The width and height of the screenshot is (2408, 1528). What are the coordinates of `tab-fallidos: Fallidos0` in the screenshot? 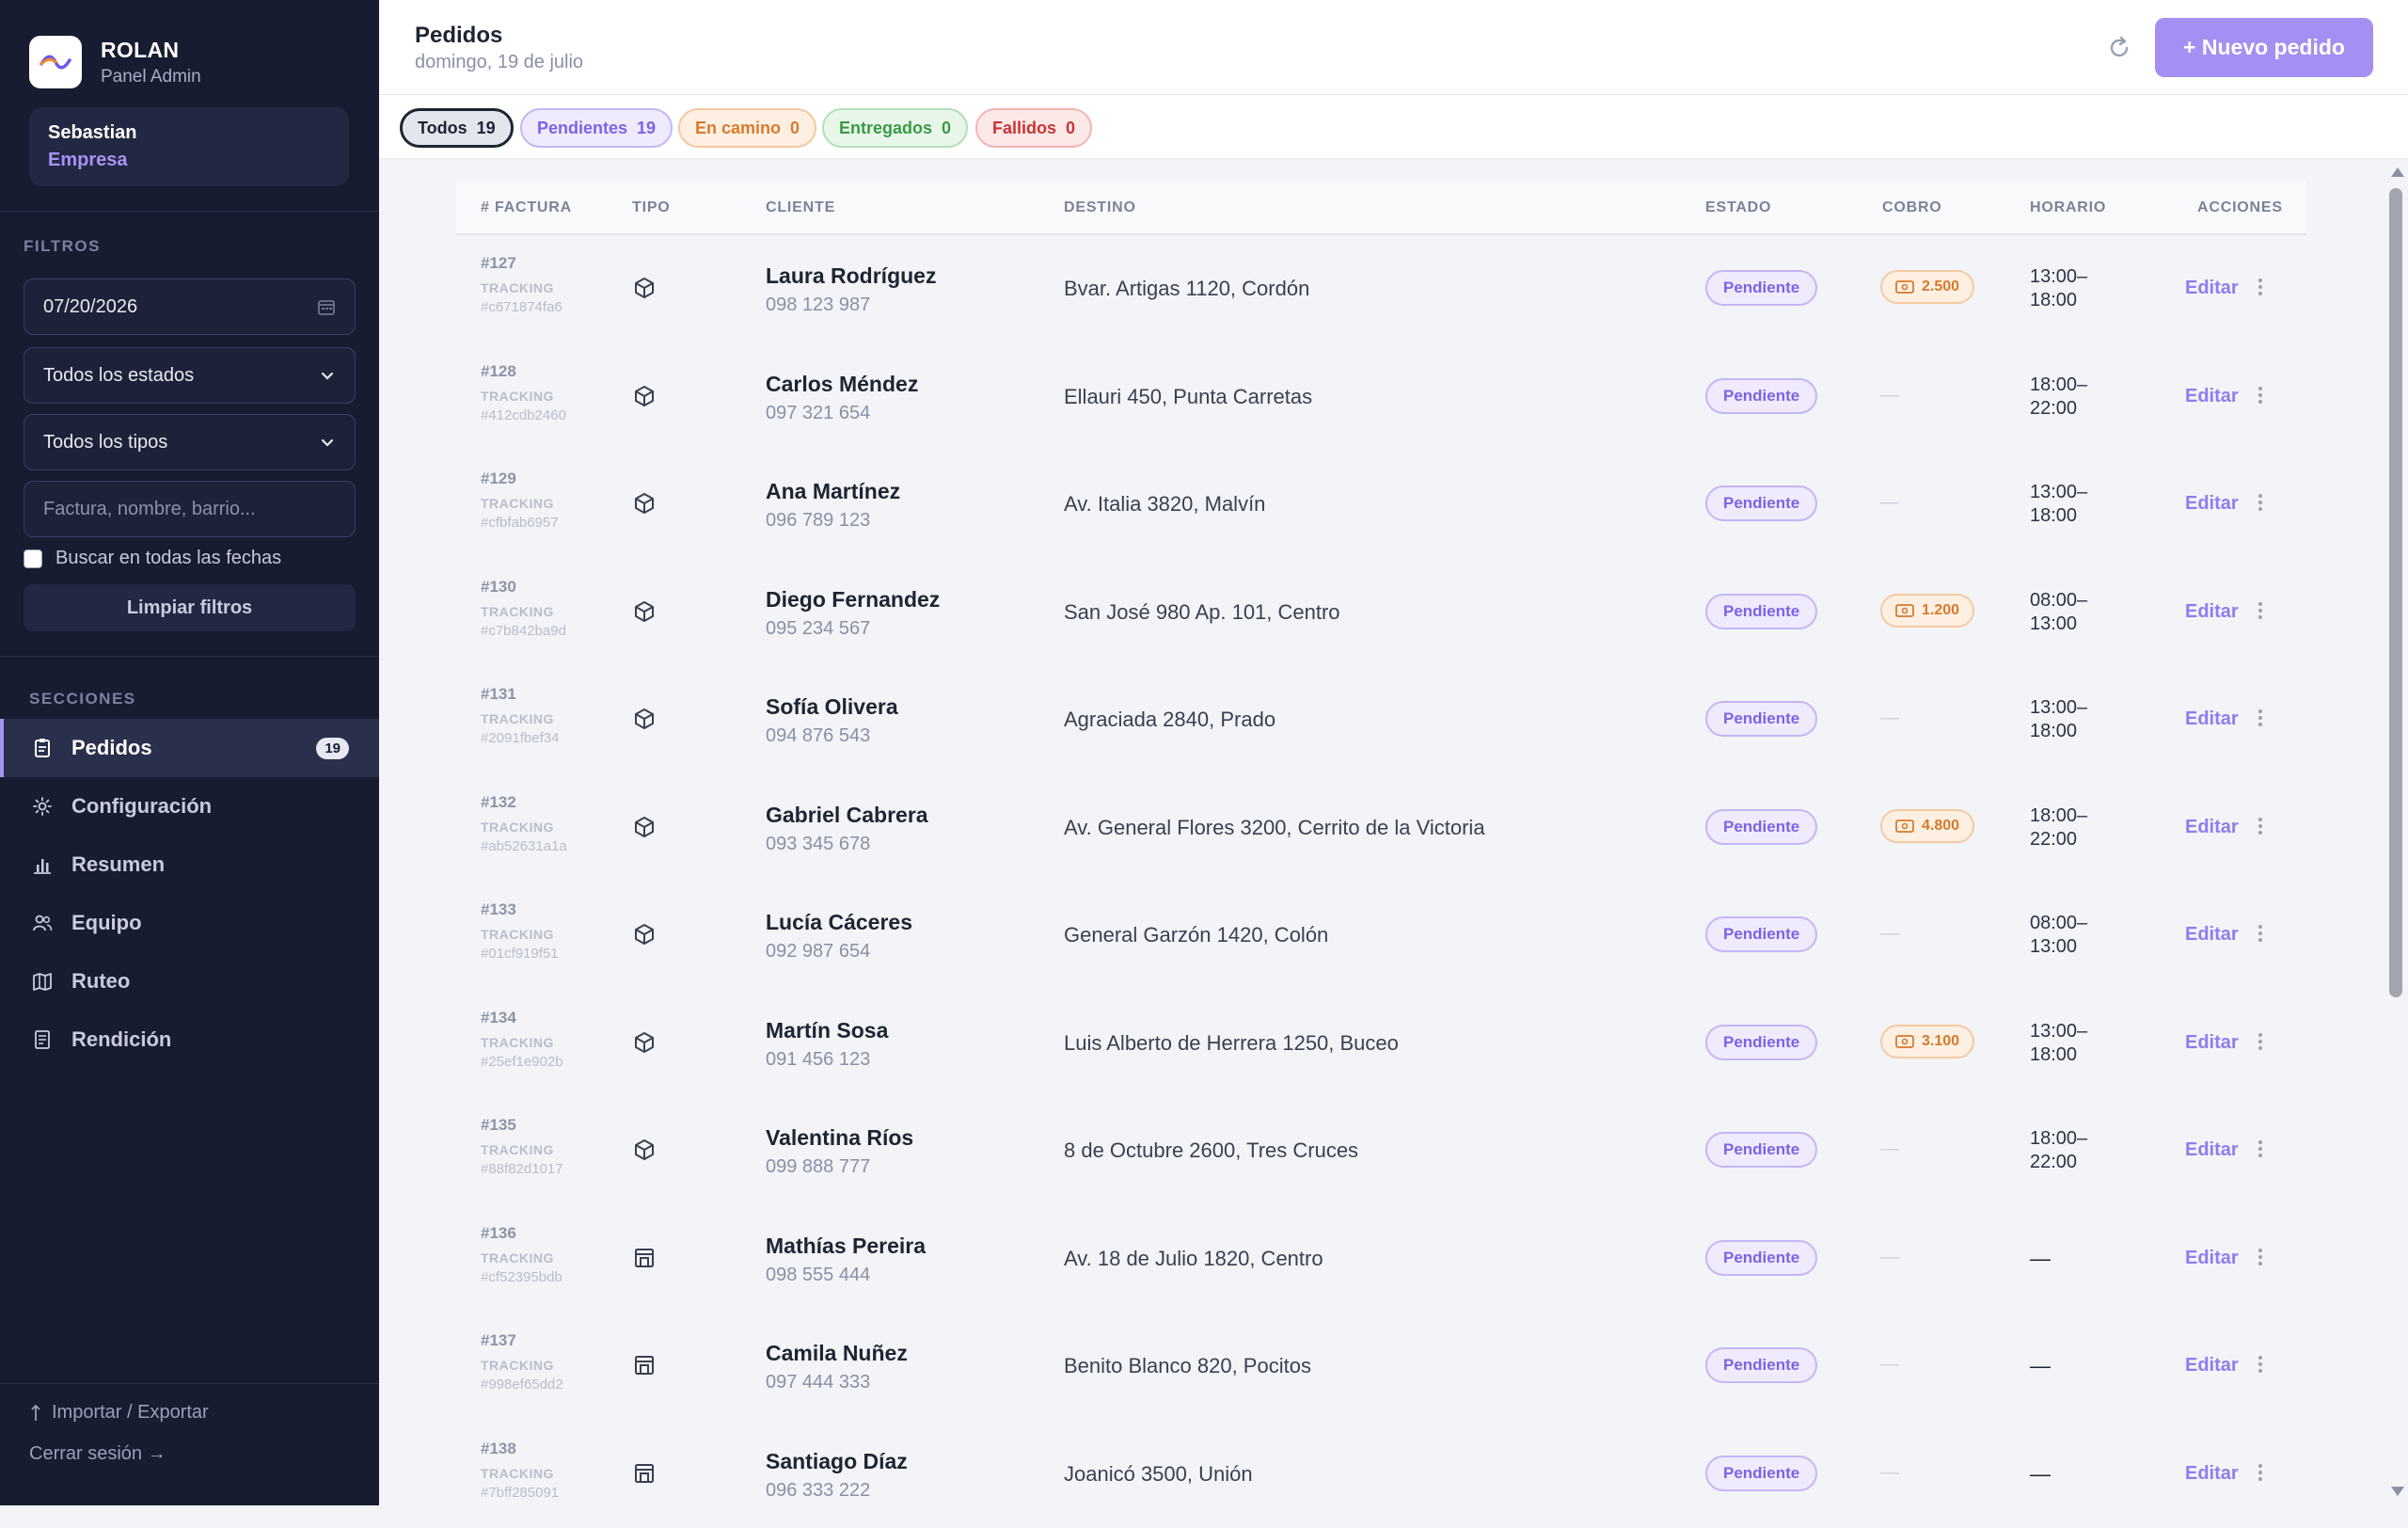 It's located at (1033, 128).